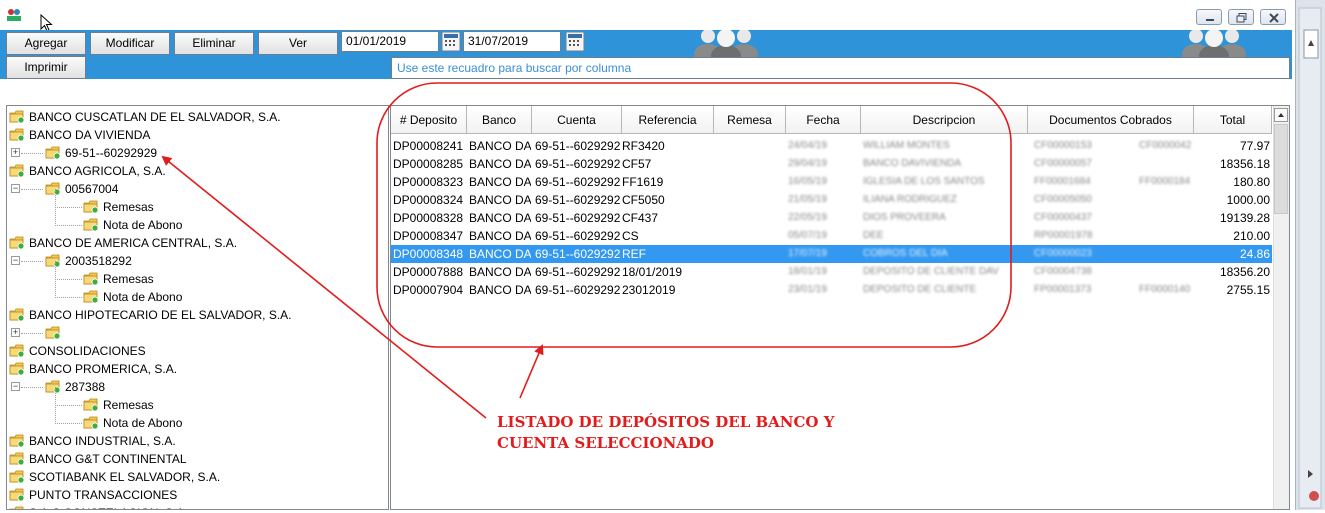  What do you see at coordinates (1310, 255) in the screenshot?
I see `side-panel-strip` at bounding box center [1310, 255].